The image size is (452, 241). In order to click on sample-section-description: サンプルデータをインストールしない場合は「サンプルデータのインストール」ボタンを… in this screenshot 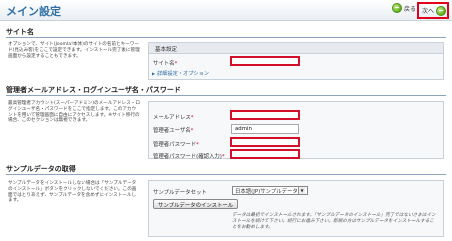, I will do `click(72, 192)`.